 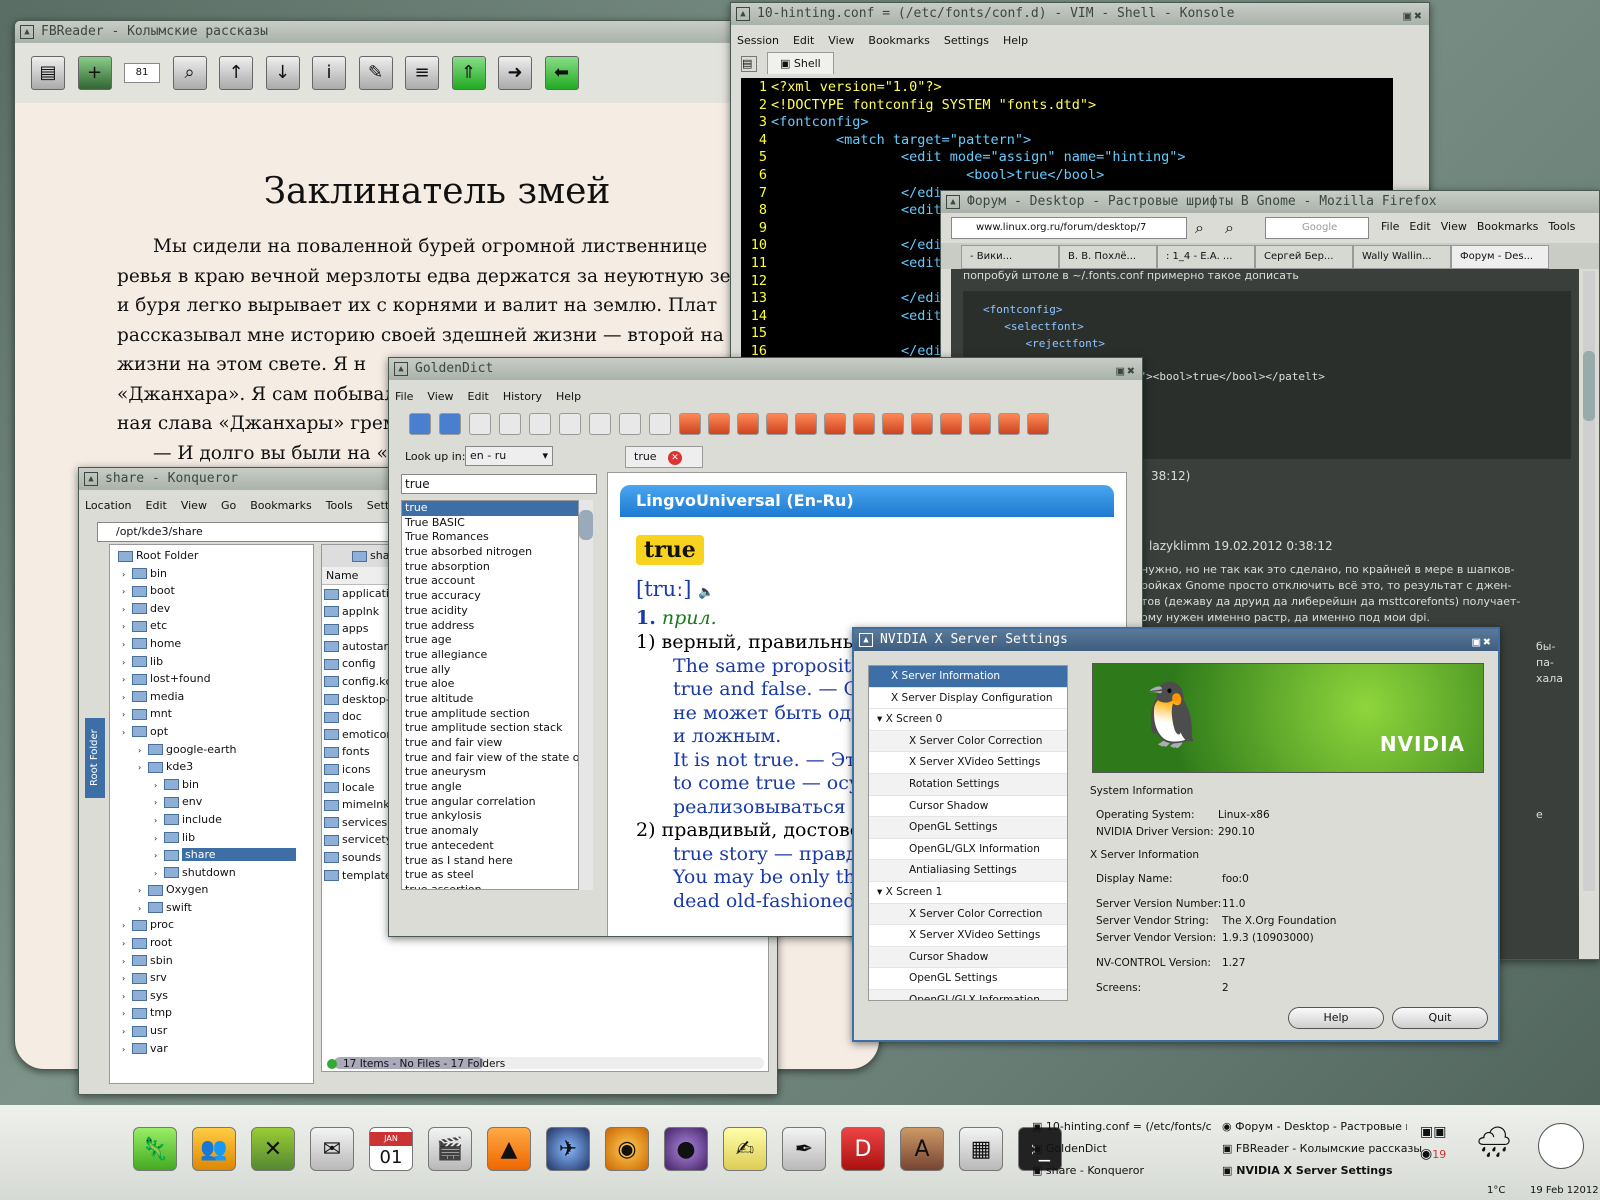 I want to click on goldendict-menu-history: History, so click(x=522, y=396).